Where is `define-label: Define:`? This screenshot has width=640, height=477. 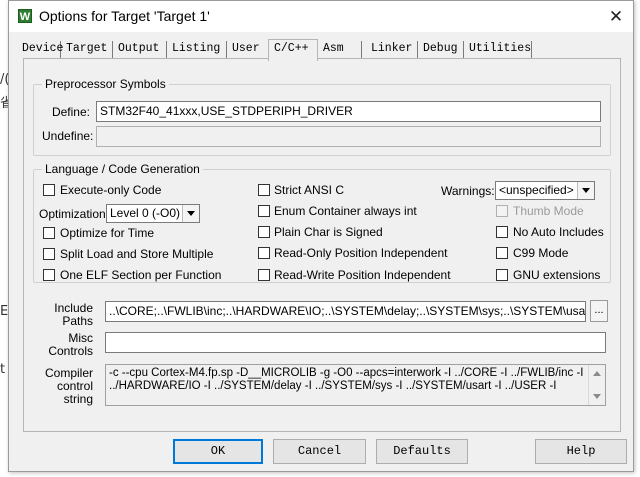
define-label: Define: is located at coordinates (70, 112).